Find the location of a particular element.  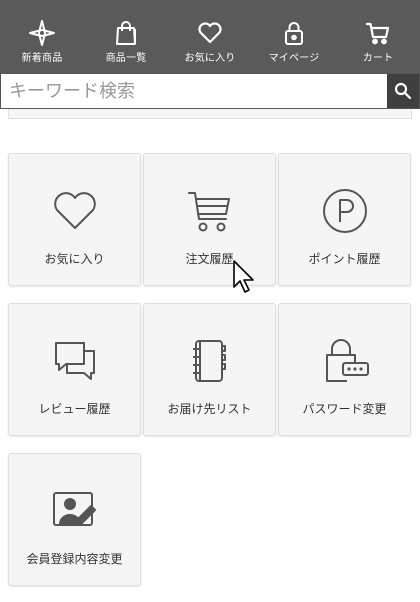

search-button is located at coordinates (403, 91).